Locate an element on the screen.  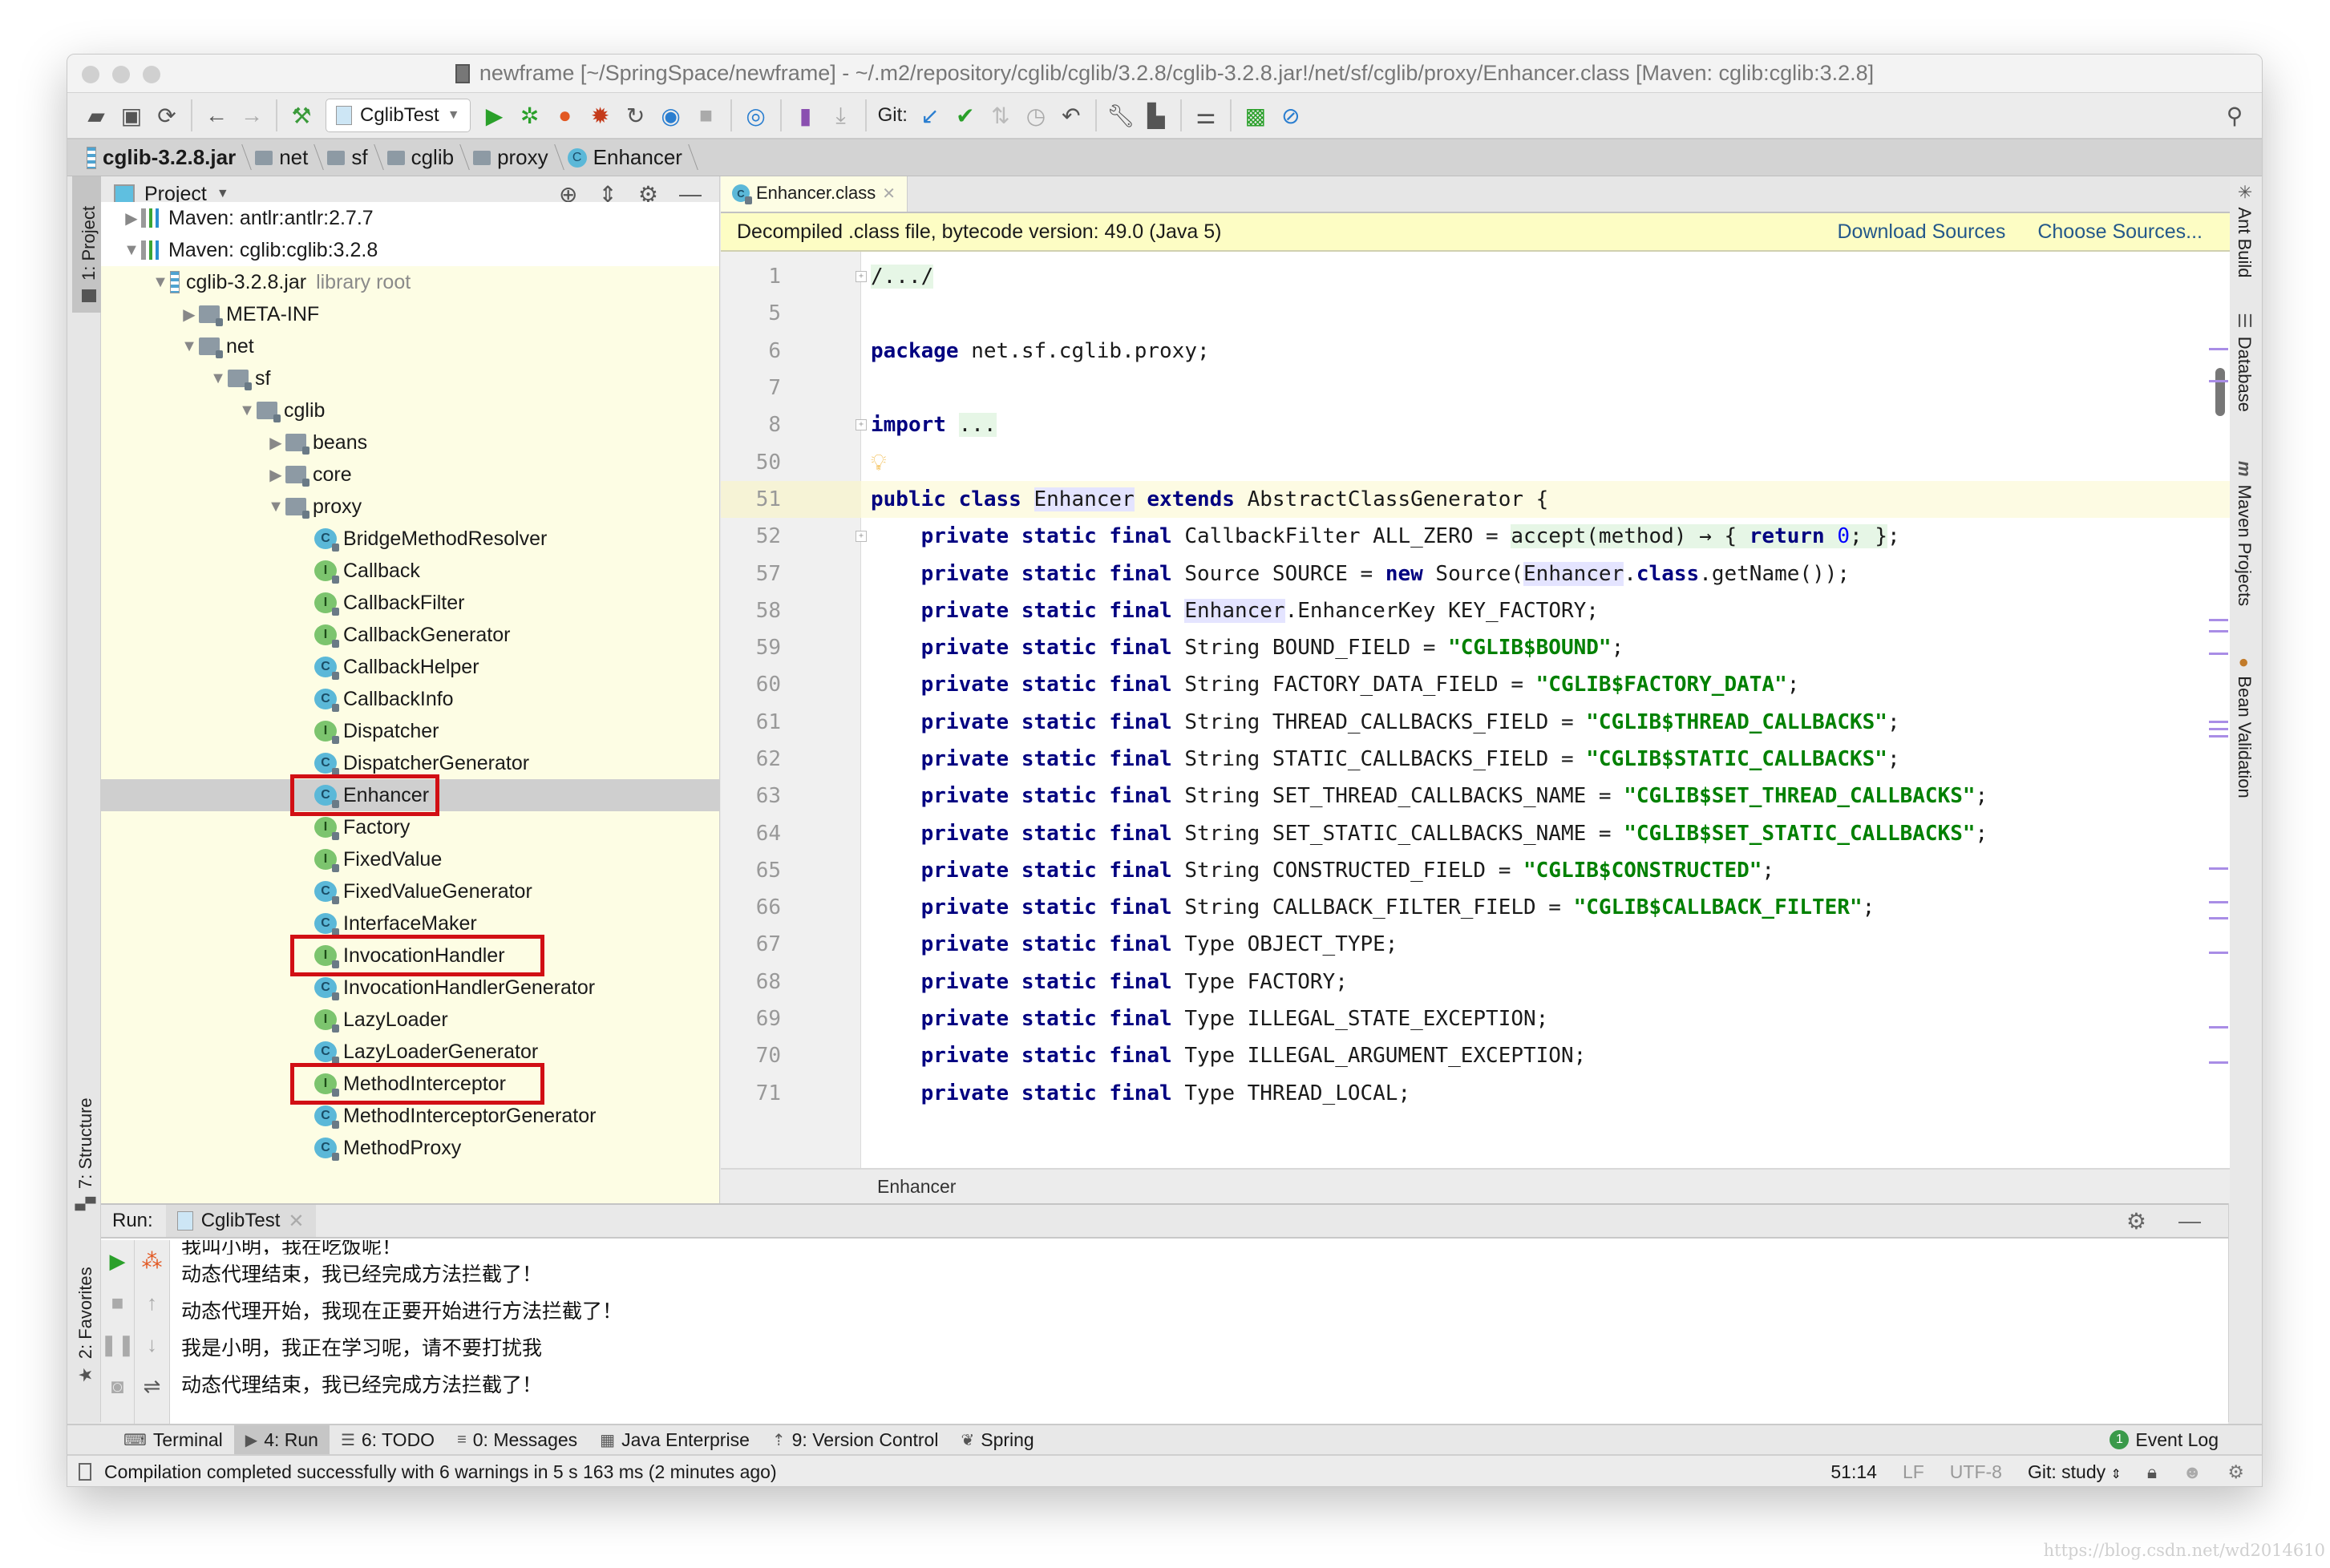
breadcrumb-net: net is located at coordinates (283, 157).